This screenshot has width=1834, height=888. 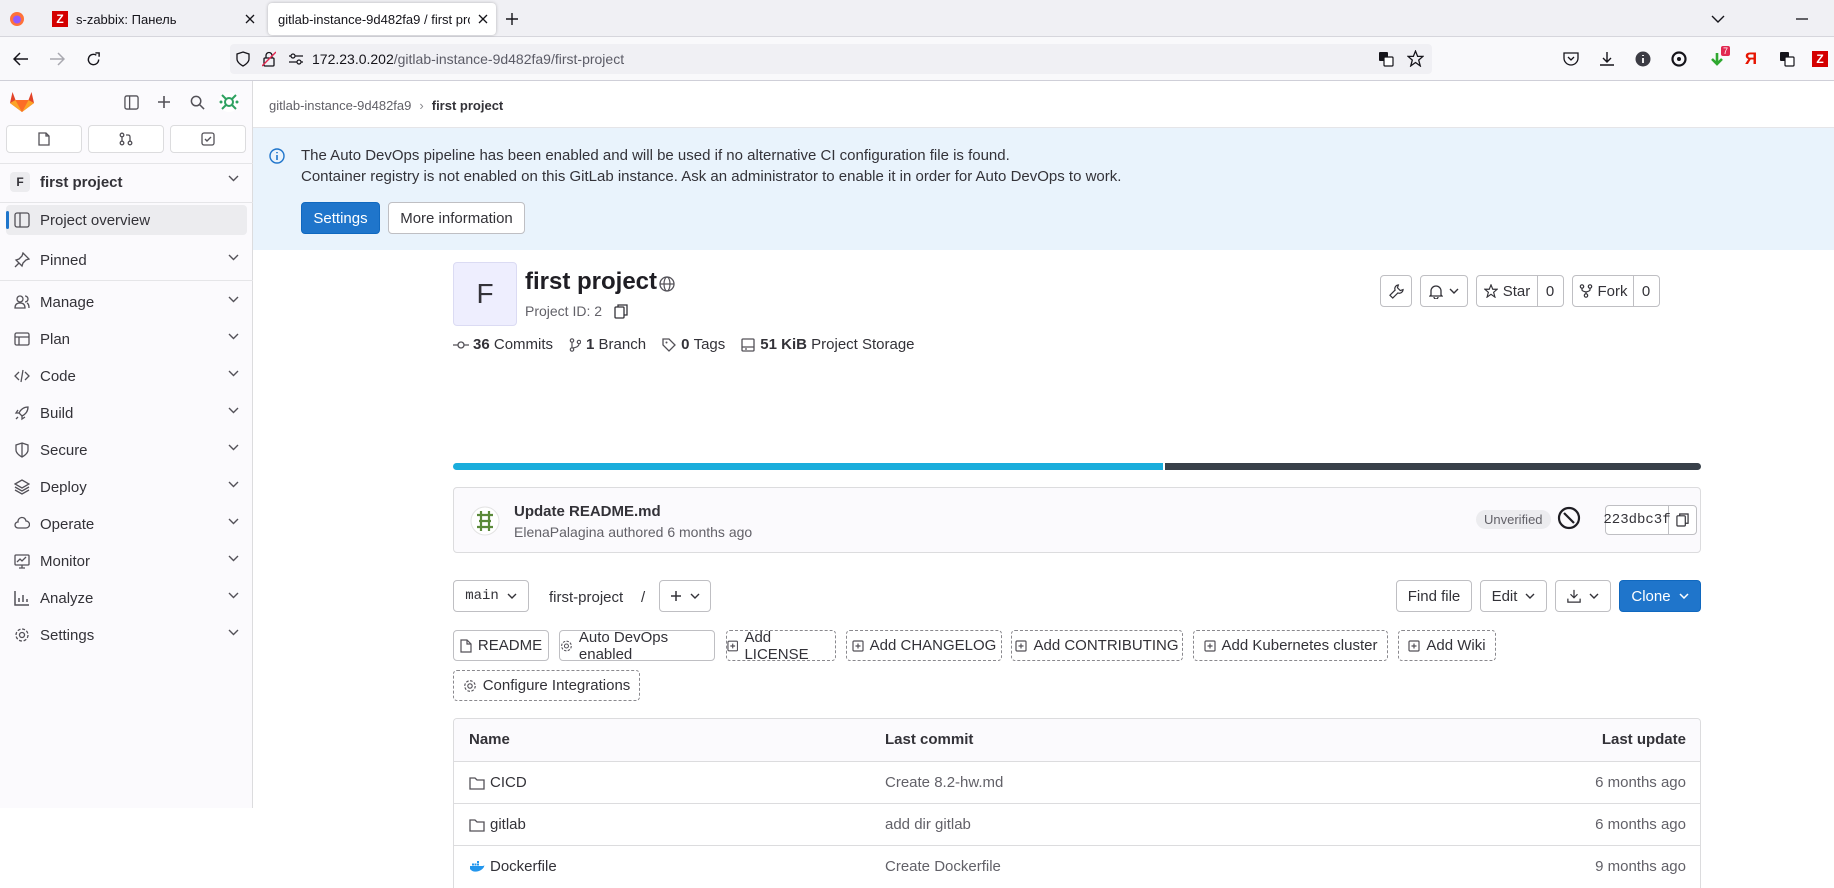 I want to click on download-dropdown, so click(x=1583, y=596).